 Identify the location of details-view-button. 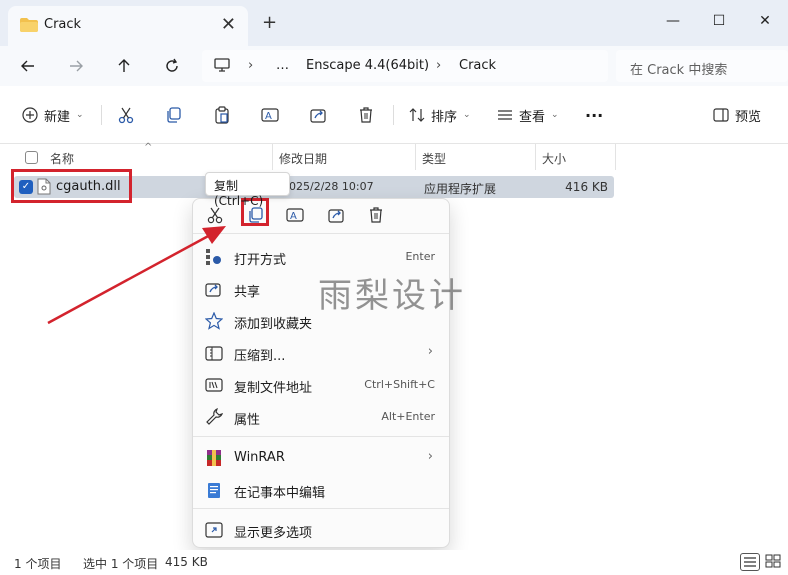
(750, 562).